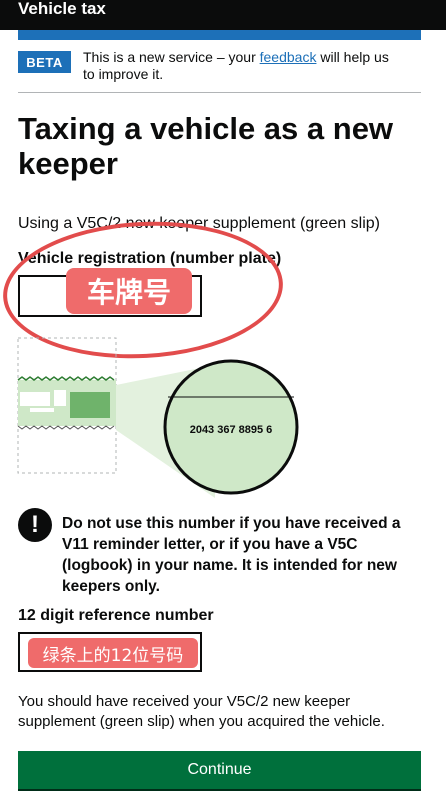  What do you see at coordinates (35, 525) in the screenshot?
I see `warning-icon: !` at bounding box center [35, 525].